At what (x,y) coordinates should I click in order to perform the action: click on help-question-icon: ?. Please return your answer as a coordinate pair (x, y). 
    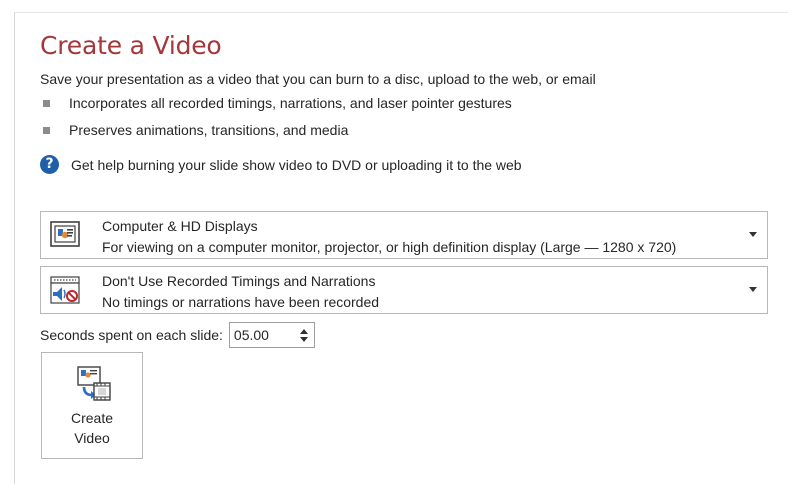
    Looking at the image, I should click on (49, 164).